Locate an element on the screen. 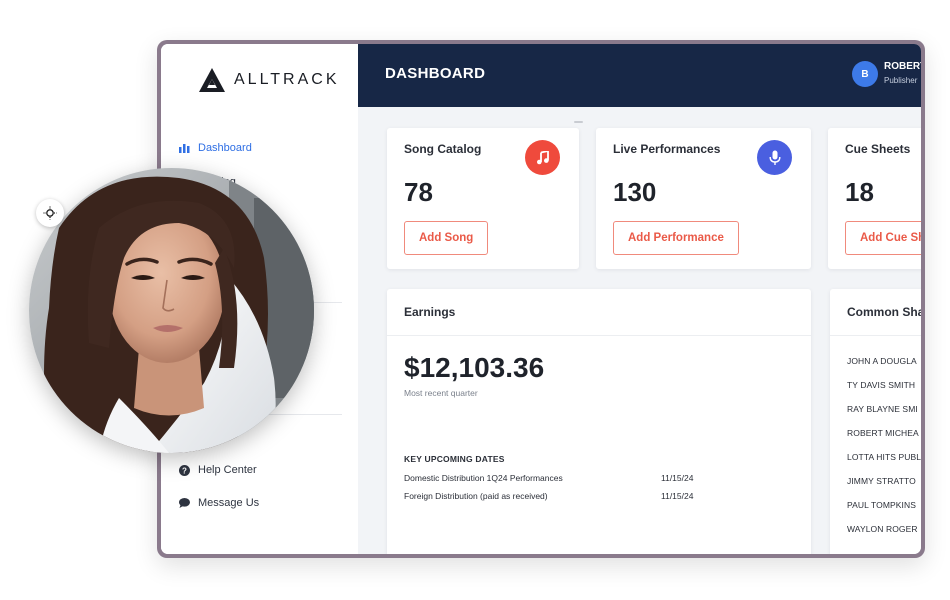 The image size is (950, 600). user-name: ROBERT is located at coordinates (902, 66).